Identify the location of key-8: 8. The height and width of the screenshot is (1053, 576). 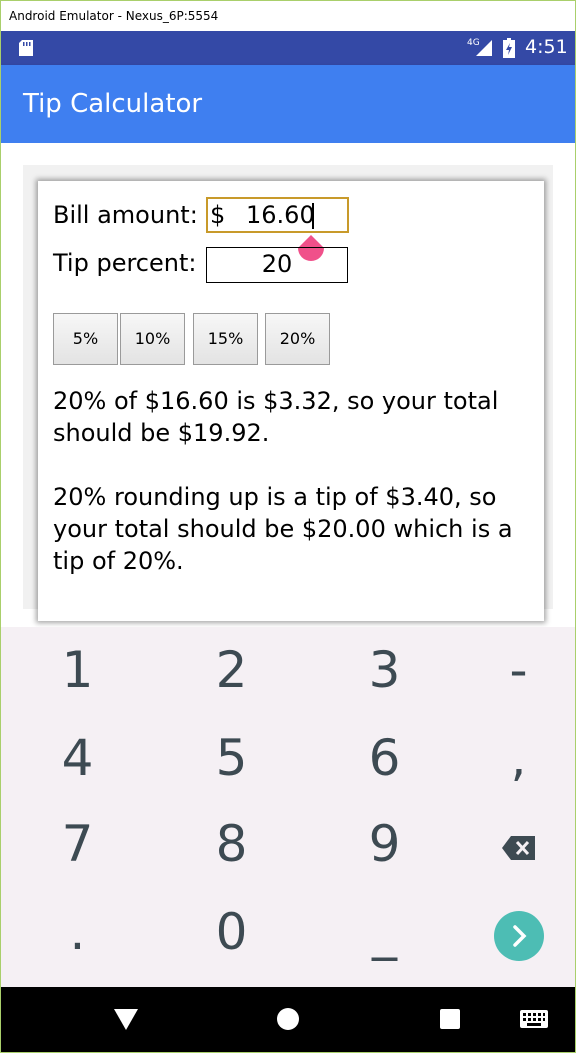
(231, 858).